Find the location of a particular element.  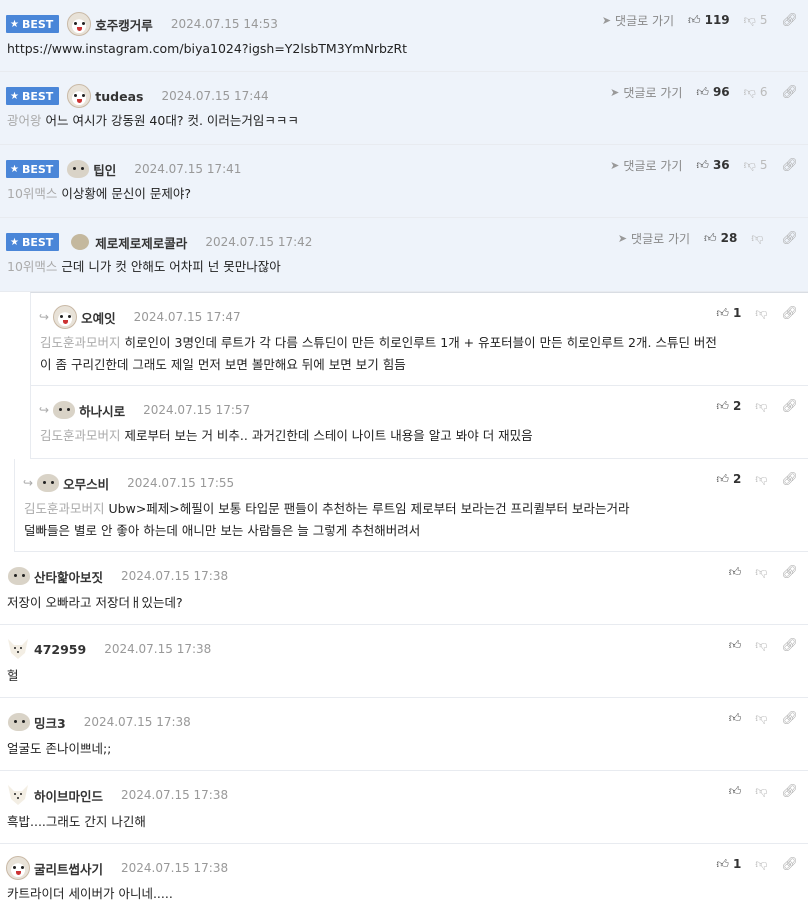

user-tag: 광어왕 is located at coordinates (24, 120).